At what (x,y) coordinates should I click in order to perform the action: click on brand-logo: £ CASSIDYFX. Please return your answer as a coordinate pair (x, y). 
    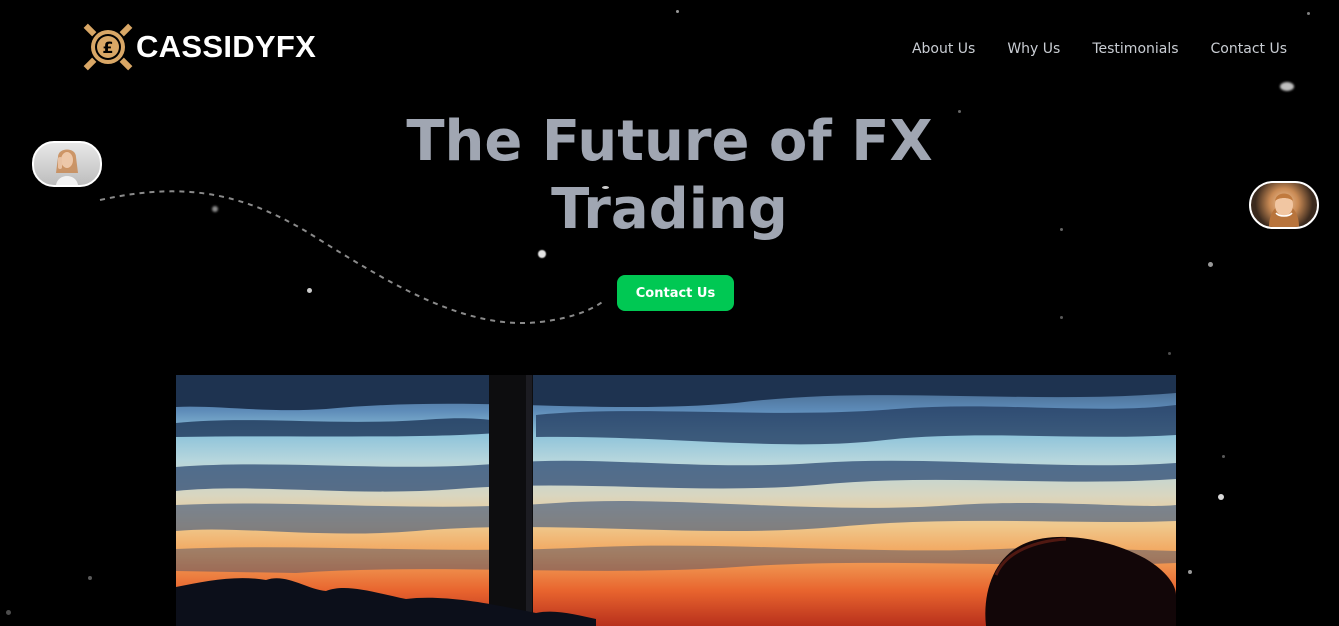
    Looking at the image, I should click on (199, 47).